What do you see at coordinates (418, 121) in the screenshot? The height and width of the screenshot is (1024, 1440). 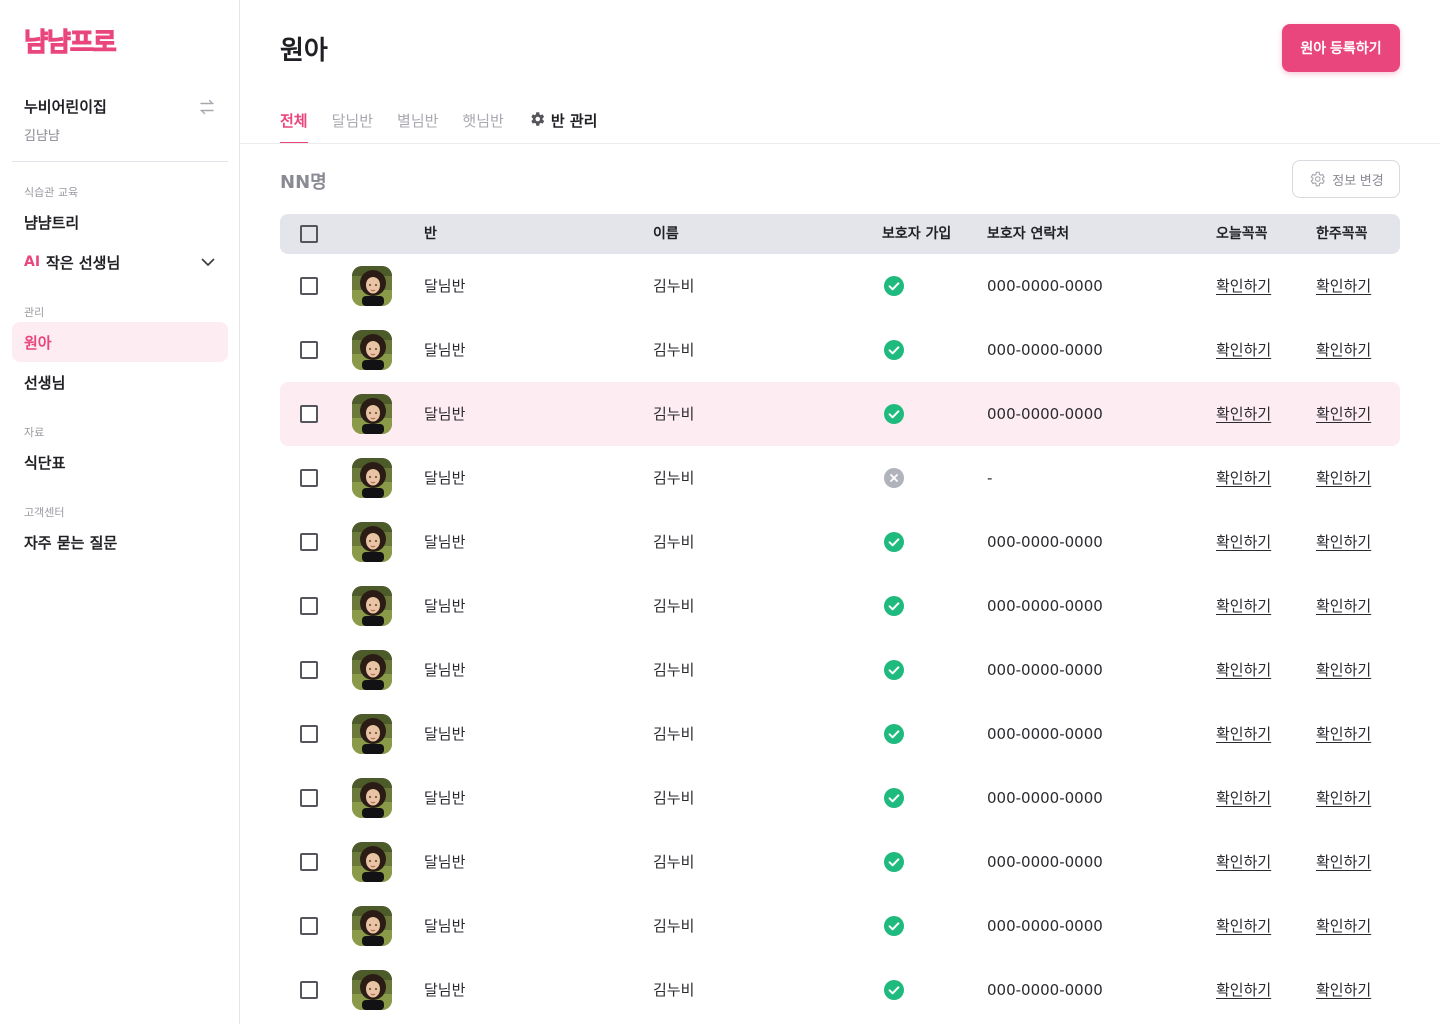 I see `tab-label: 별님반` at bounding box center [418, 121].